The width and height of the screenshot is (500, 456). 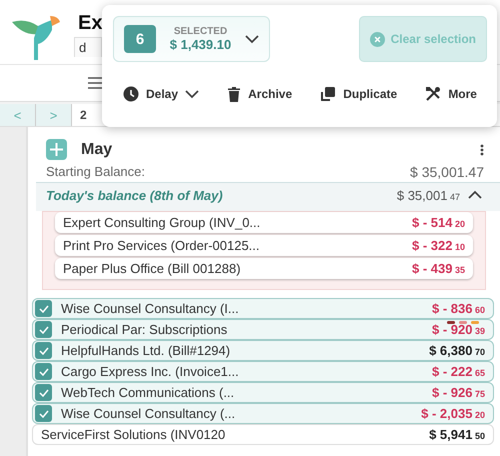 What do you see at coordinates (451, 94) in the screenshot?
I see `action-button: More` at bounding box center [451, 94].